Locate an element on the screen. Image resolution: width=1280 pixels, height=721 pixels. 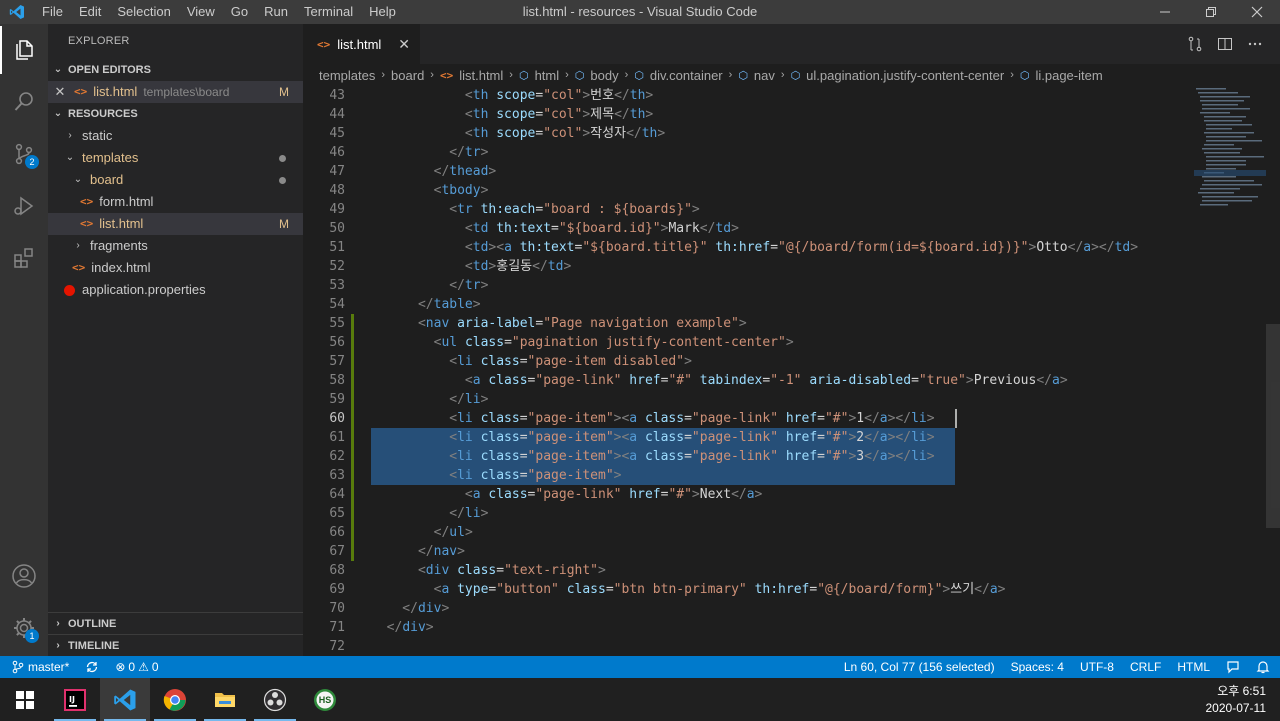
accounts-icon is located at coordinates (24, 576).